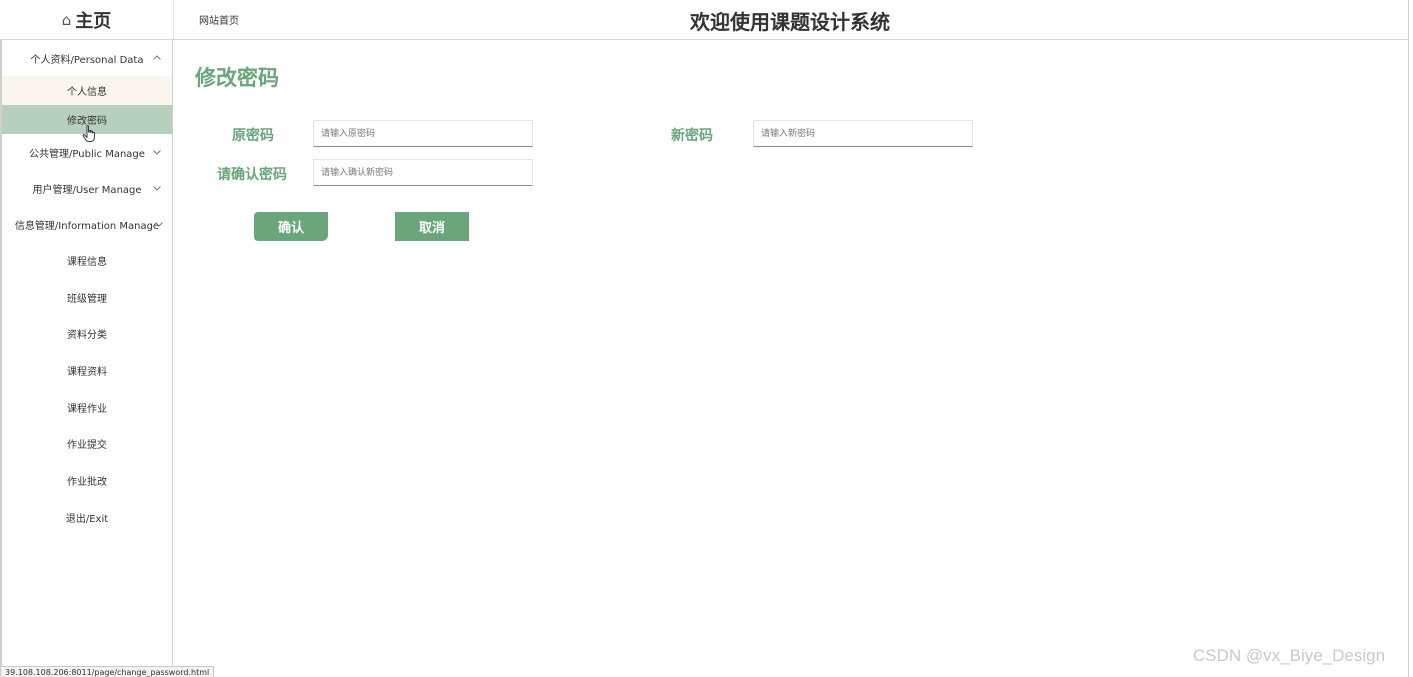  I want to click on sidebar-item-label: 资料分类, so click(87, 336).